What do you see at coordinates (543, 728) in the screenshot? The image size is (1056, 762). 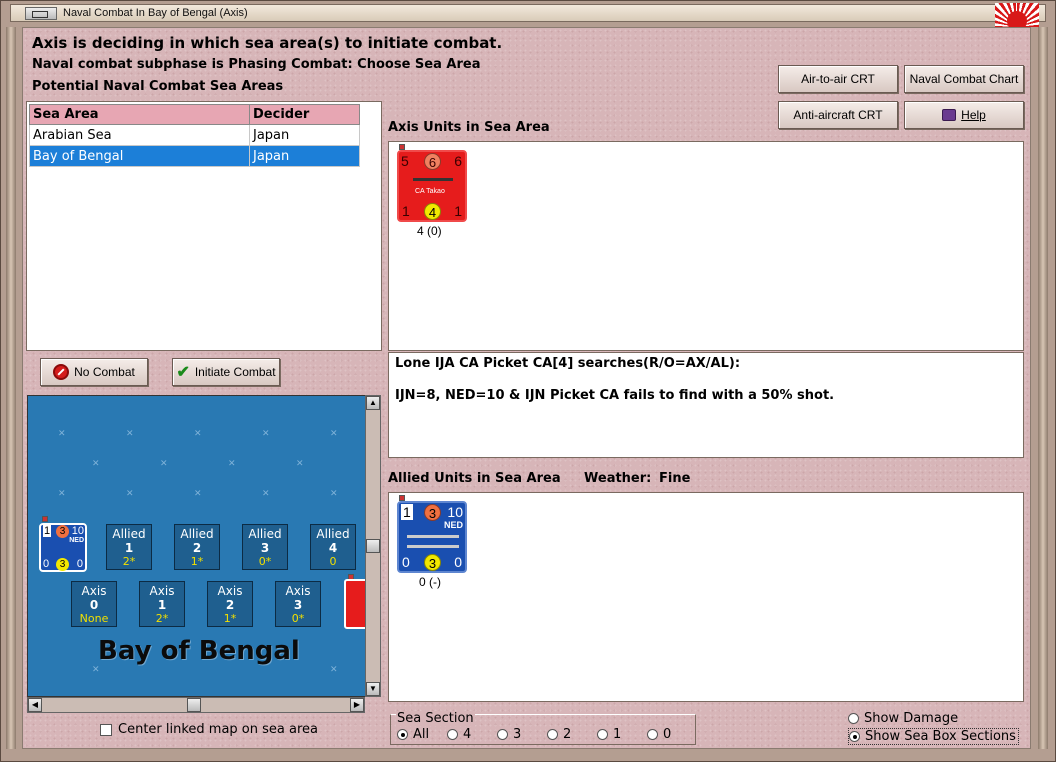 I see `sea-section-group: Sea Section All 4 3 2 1 0` at bounding box center [543, 728].